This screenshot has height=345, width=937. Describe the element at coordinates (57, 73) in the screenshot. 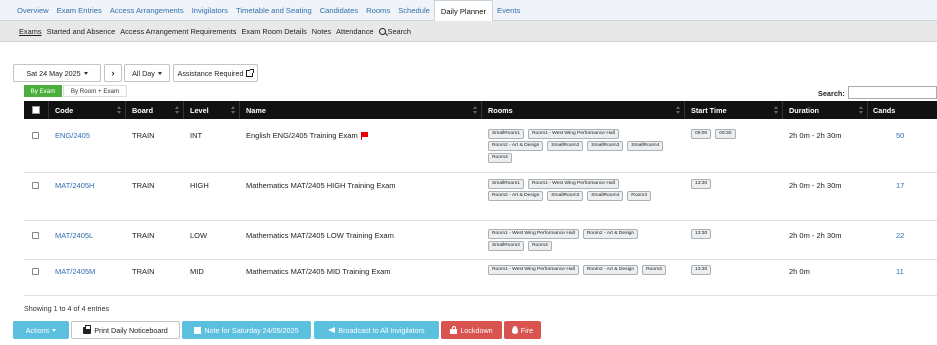

I see `date-dropdown: Sat 24 May 2025` at that location.